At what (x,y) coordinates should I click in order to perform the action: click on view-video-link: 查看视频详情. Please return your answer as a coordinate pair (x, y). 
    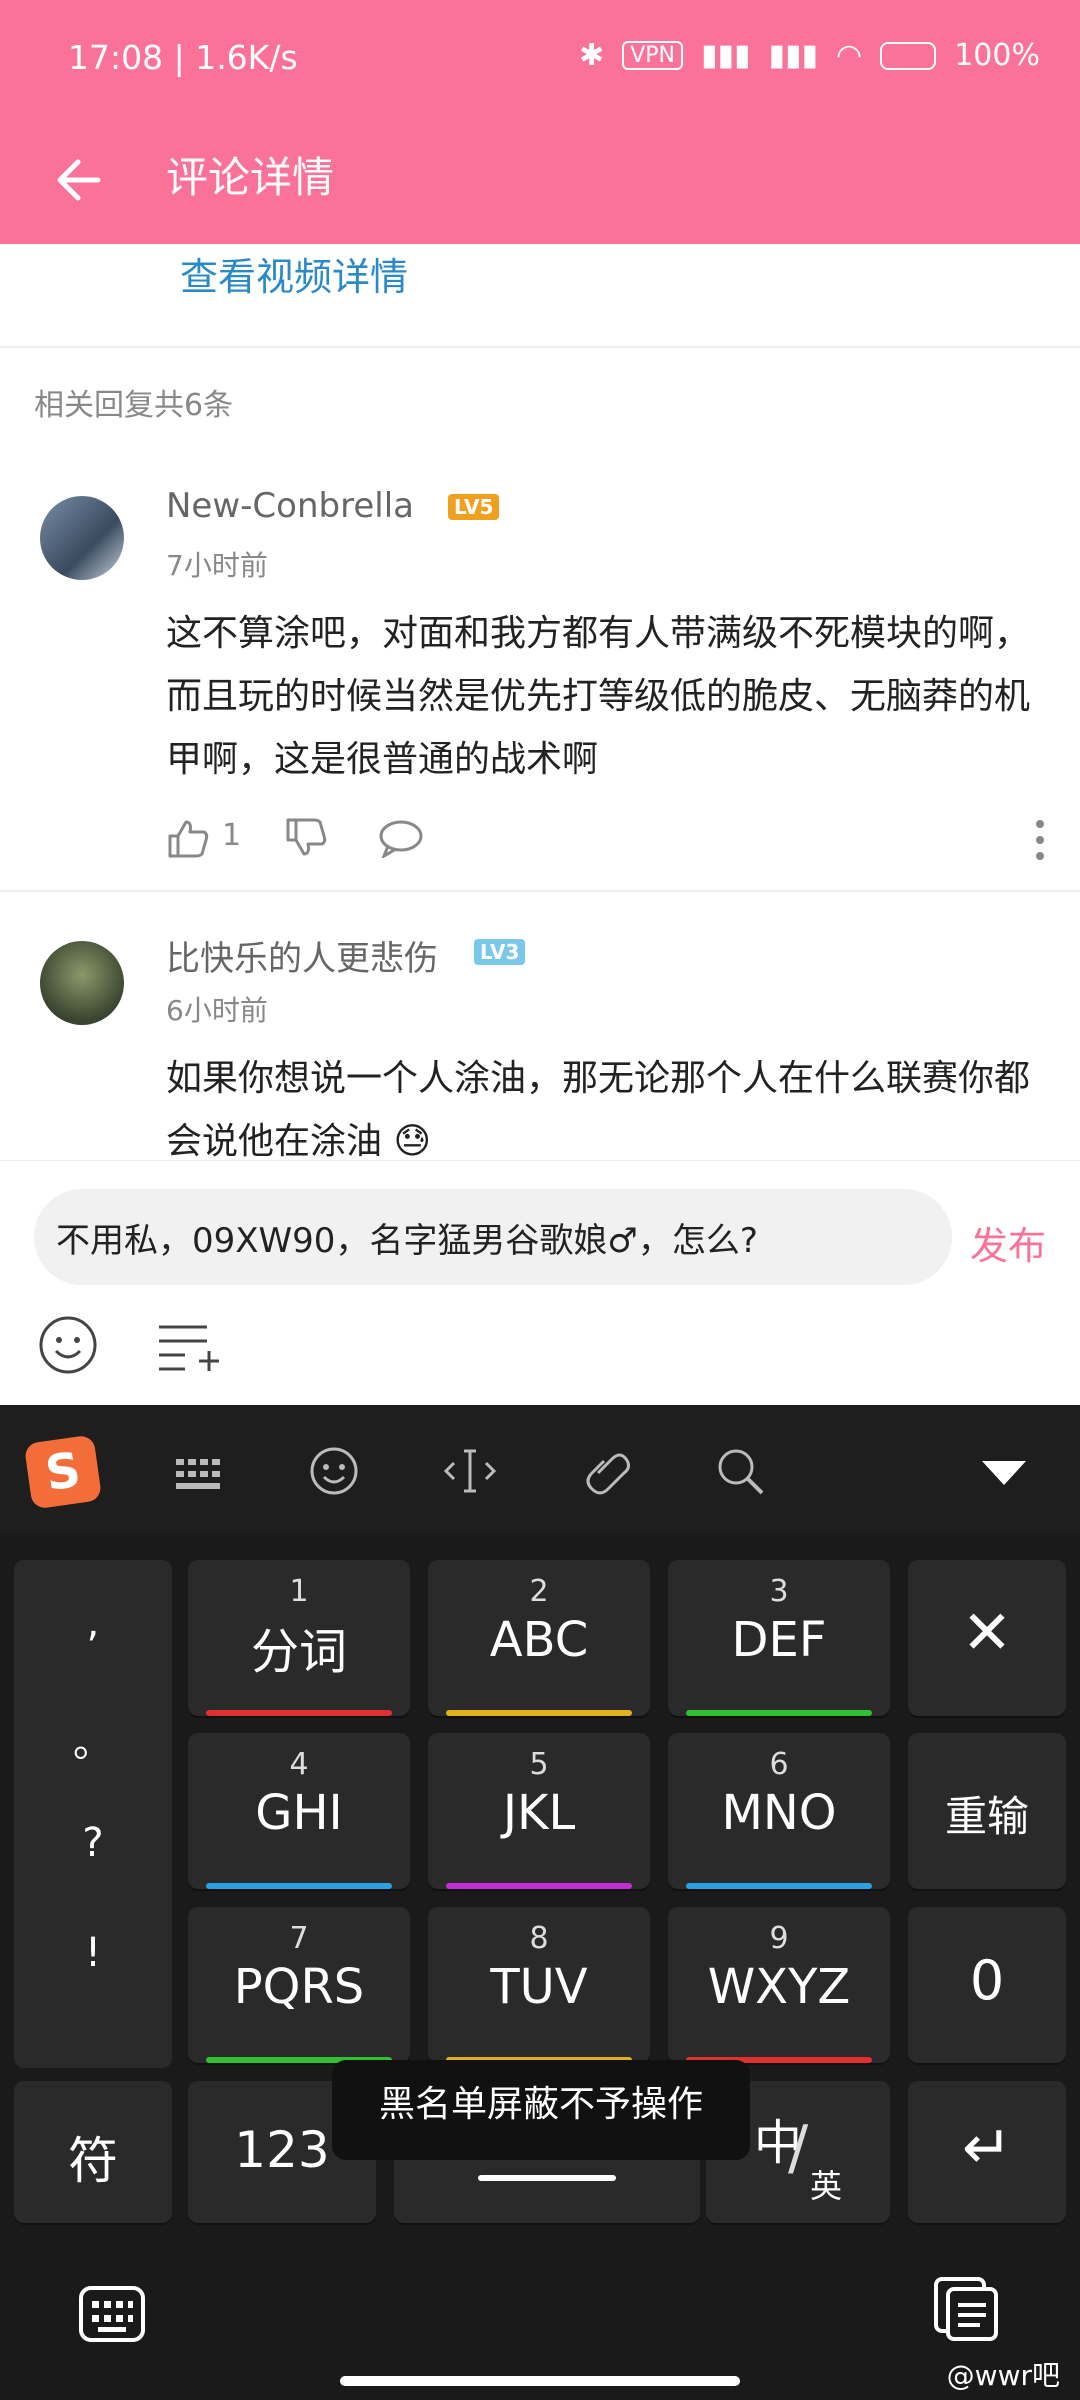
    Looking at the image, I should click on (294, 273).